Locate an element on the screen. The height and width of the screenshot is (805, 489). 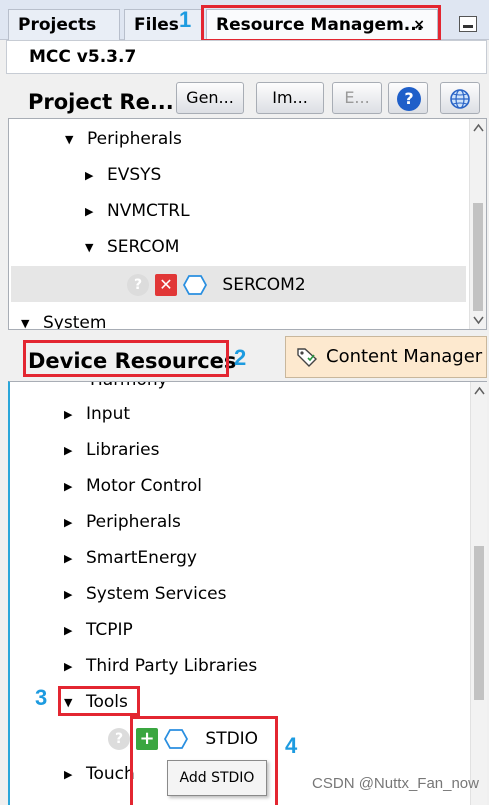
device-tree-scrollbar is located at coordinates (478, 593).